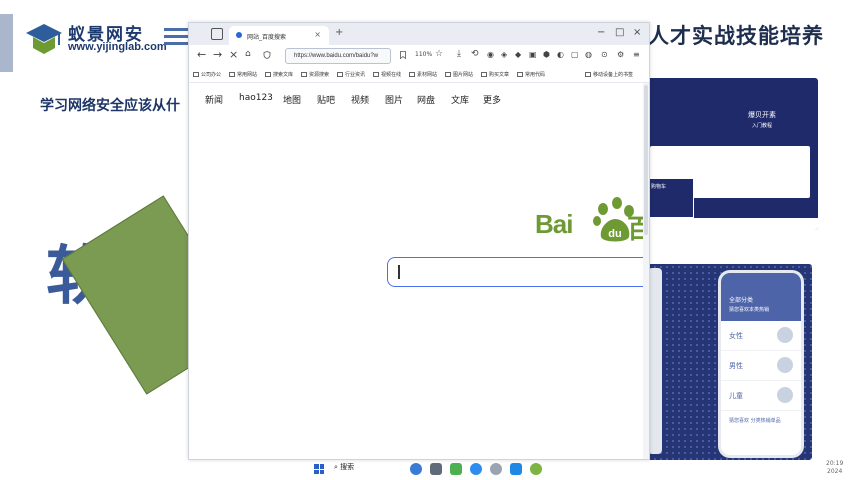 Image resolution: width=852 pixels, height=480 pixels. What do you see at coordinates (347, 467) in the screenshot?
I see `taskbar-search-label: 搜索` at bounding box center [347, 467].